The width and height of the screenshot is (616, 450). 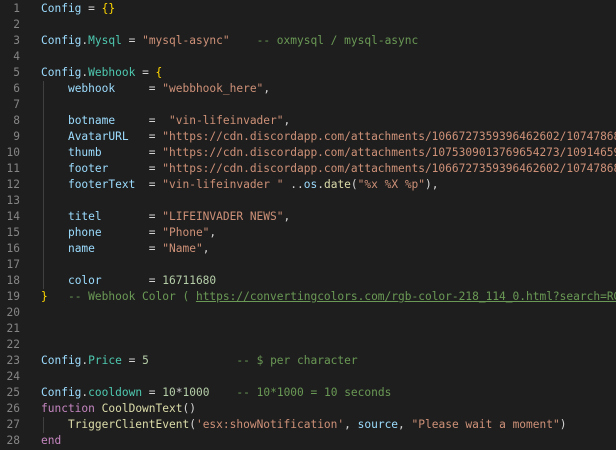 I want to click on code-line: 13, so click(x=308, y=201).